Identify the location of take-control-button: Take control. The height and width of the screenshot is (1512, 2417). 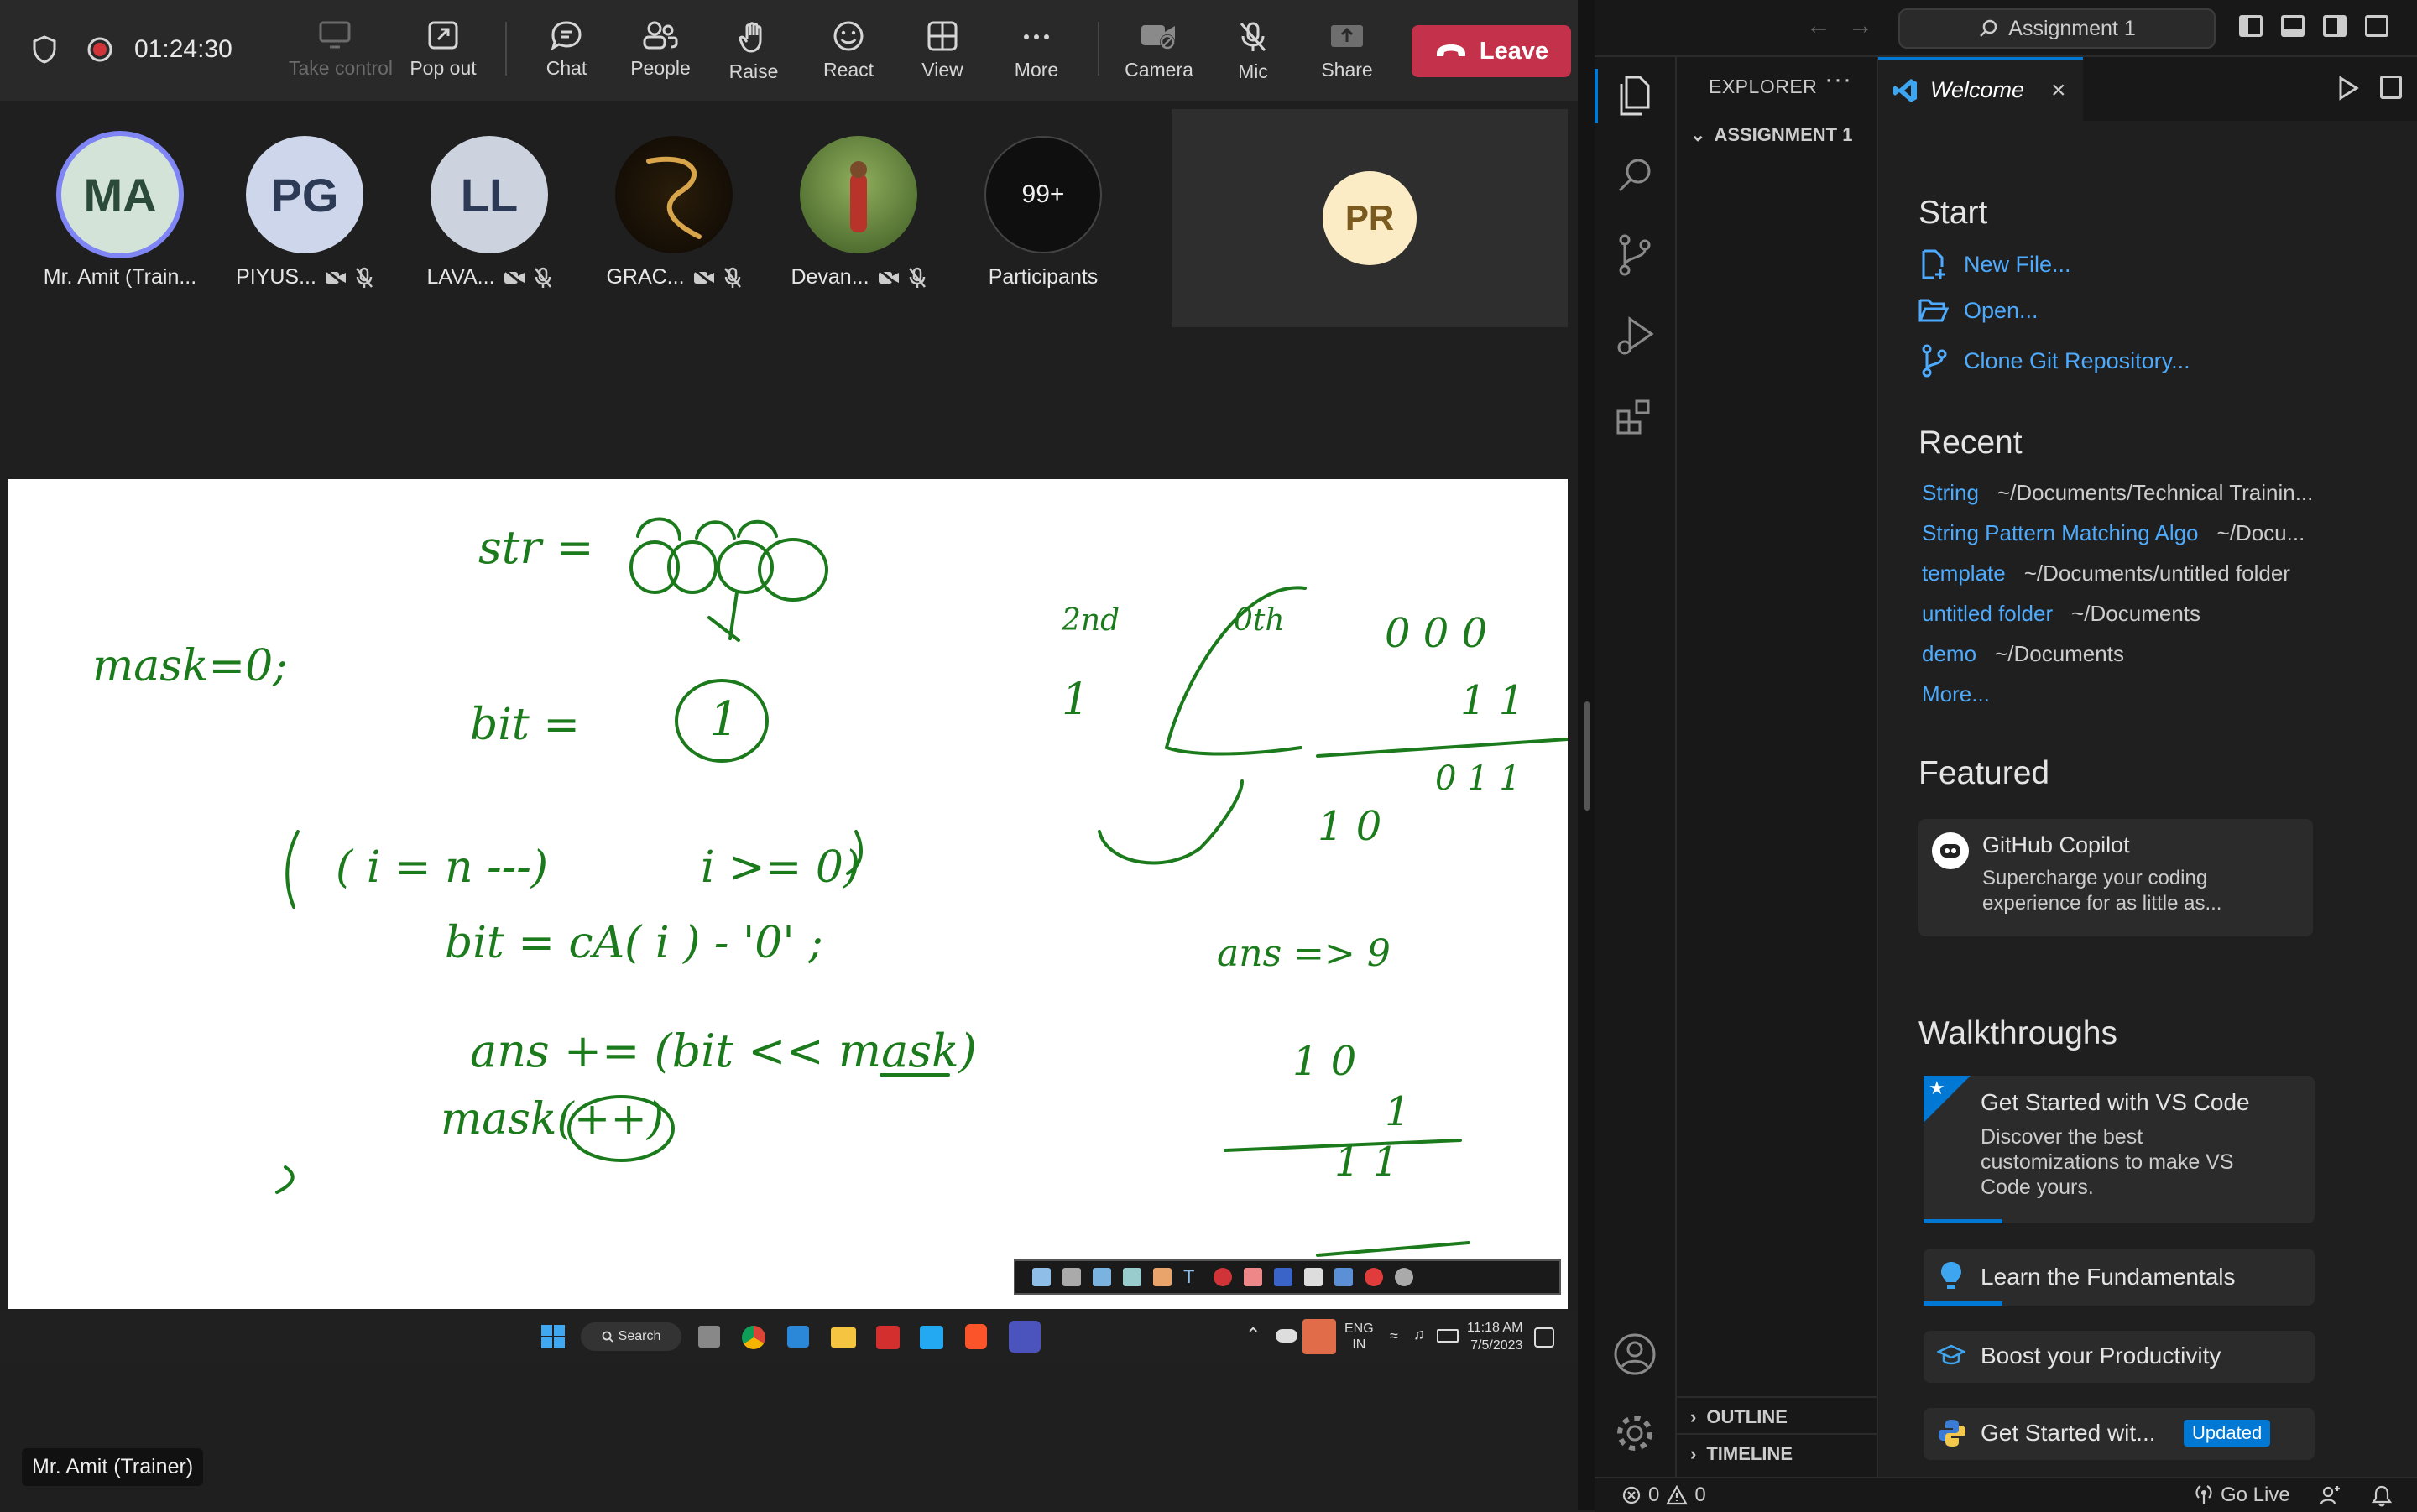
(341, 51).